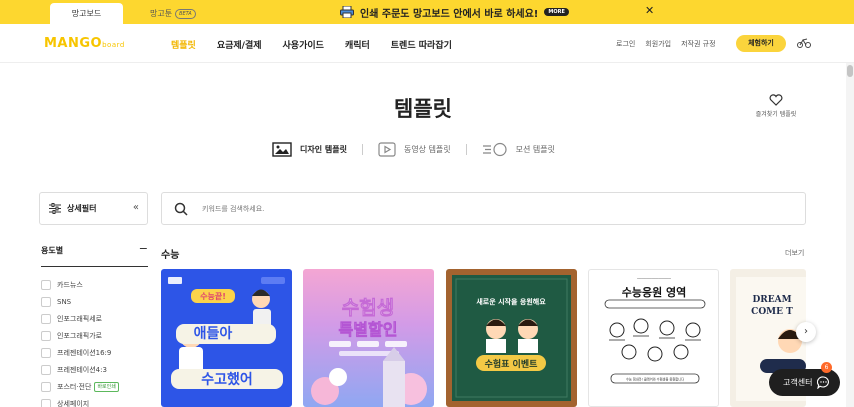 The height and width of the screenshot is (407, 854). What do you see at coordinates (136, 207) in the screenshot?
I see `collapse-icon: «` at bounding box center [136, 207].